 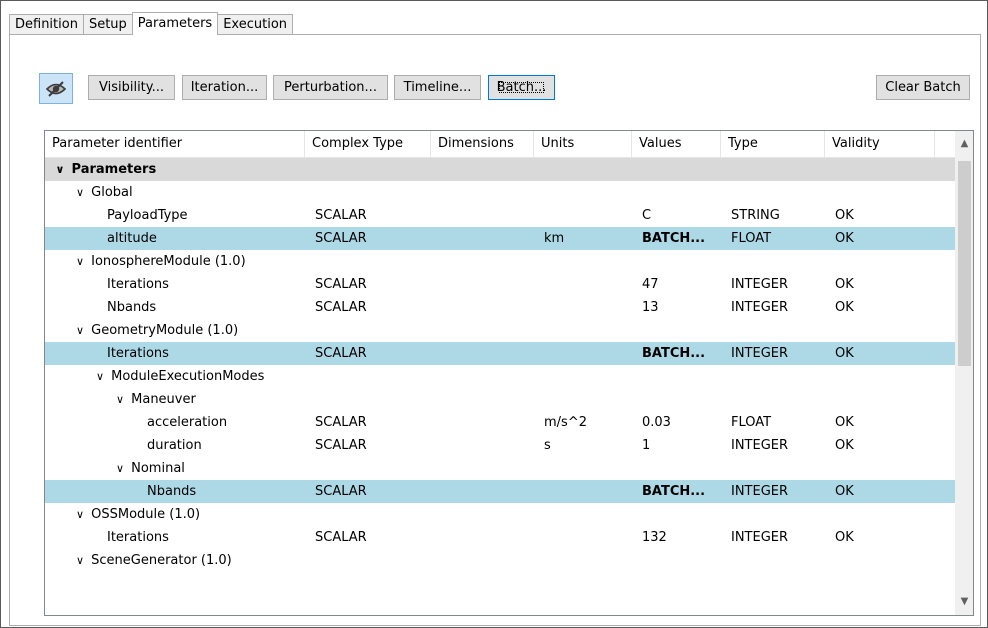 I want to click on parameter-identifier-cell: Nbands, so click(x=225, y=491).